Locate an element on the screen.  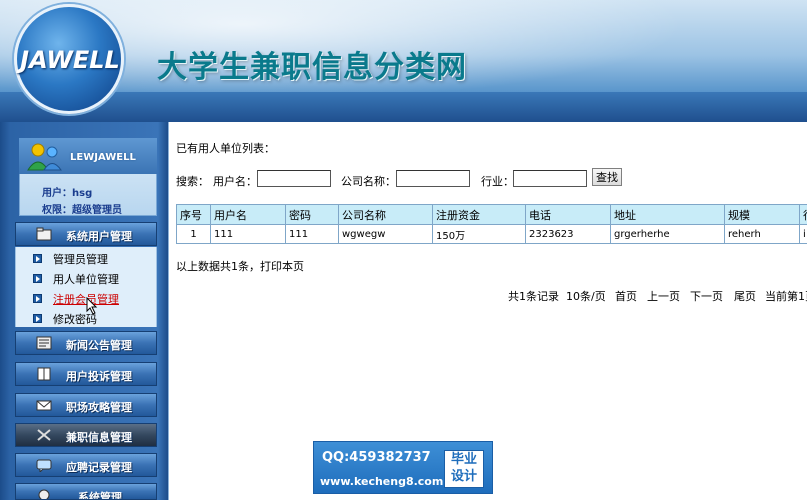
menu-group-label: 用户投诉管理 is located at coordinates (99, 376).